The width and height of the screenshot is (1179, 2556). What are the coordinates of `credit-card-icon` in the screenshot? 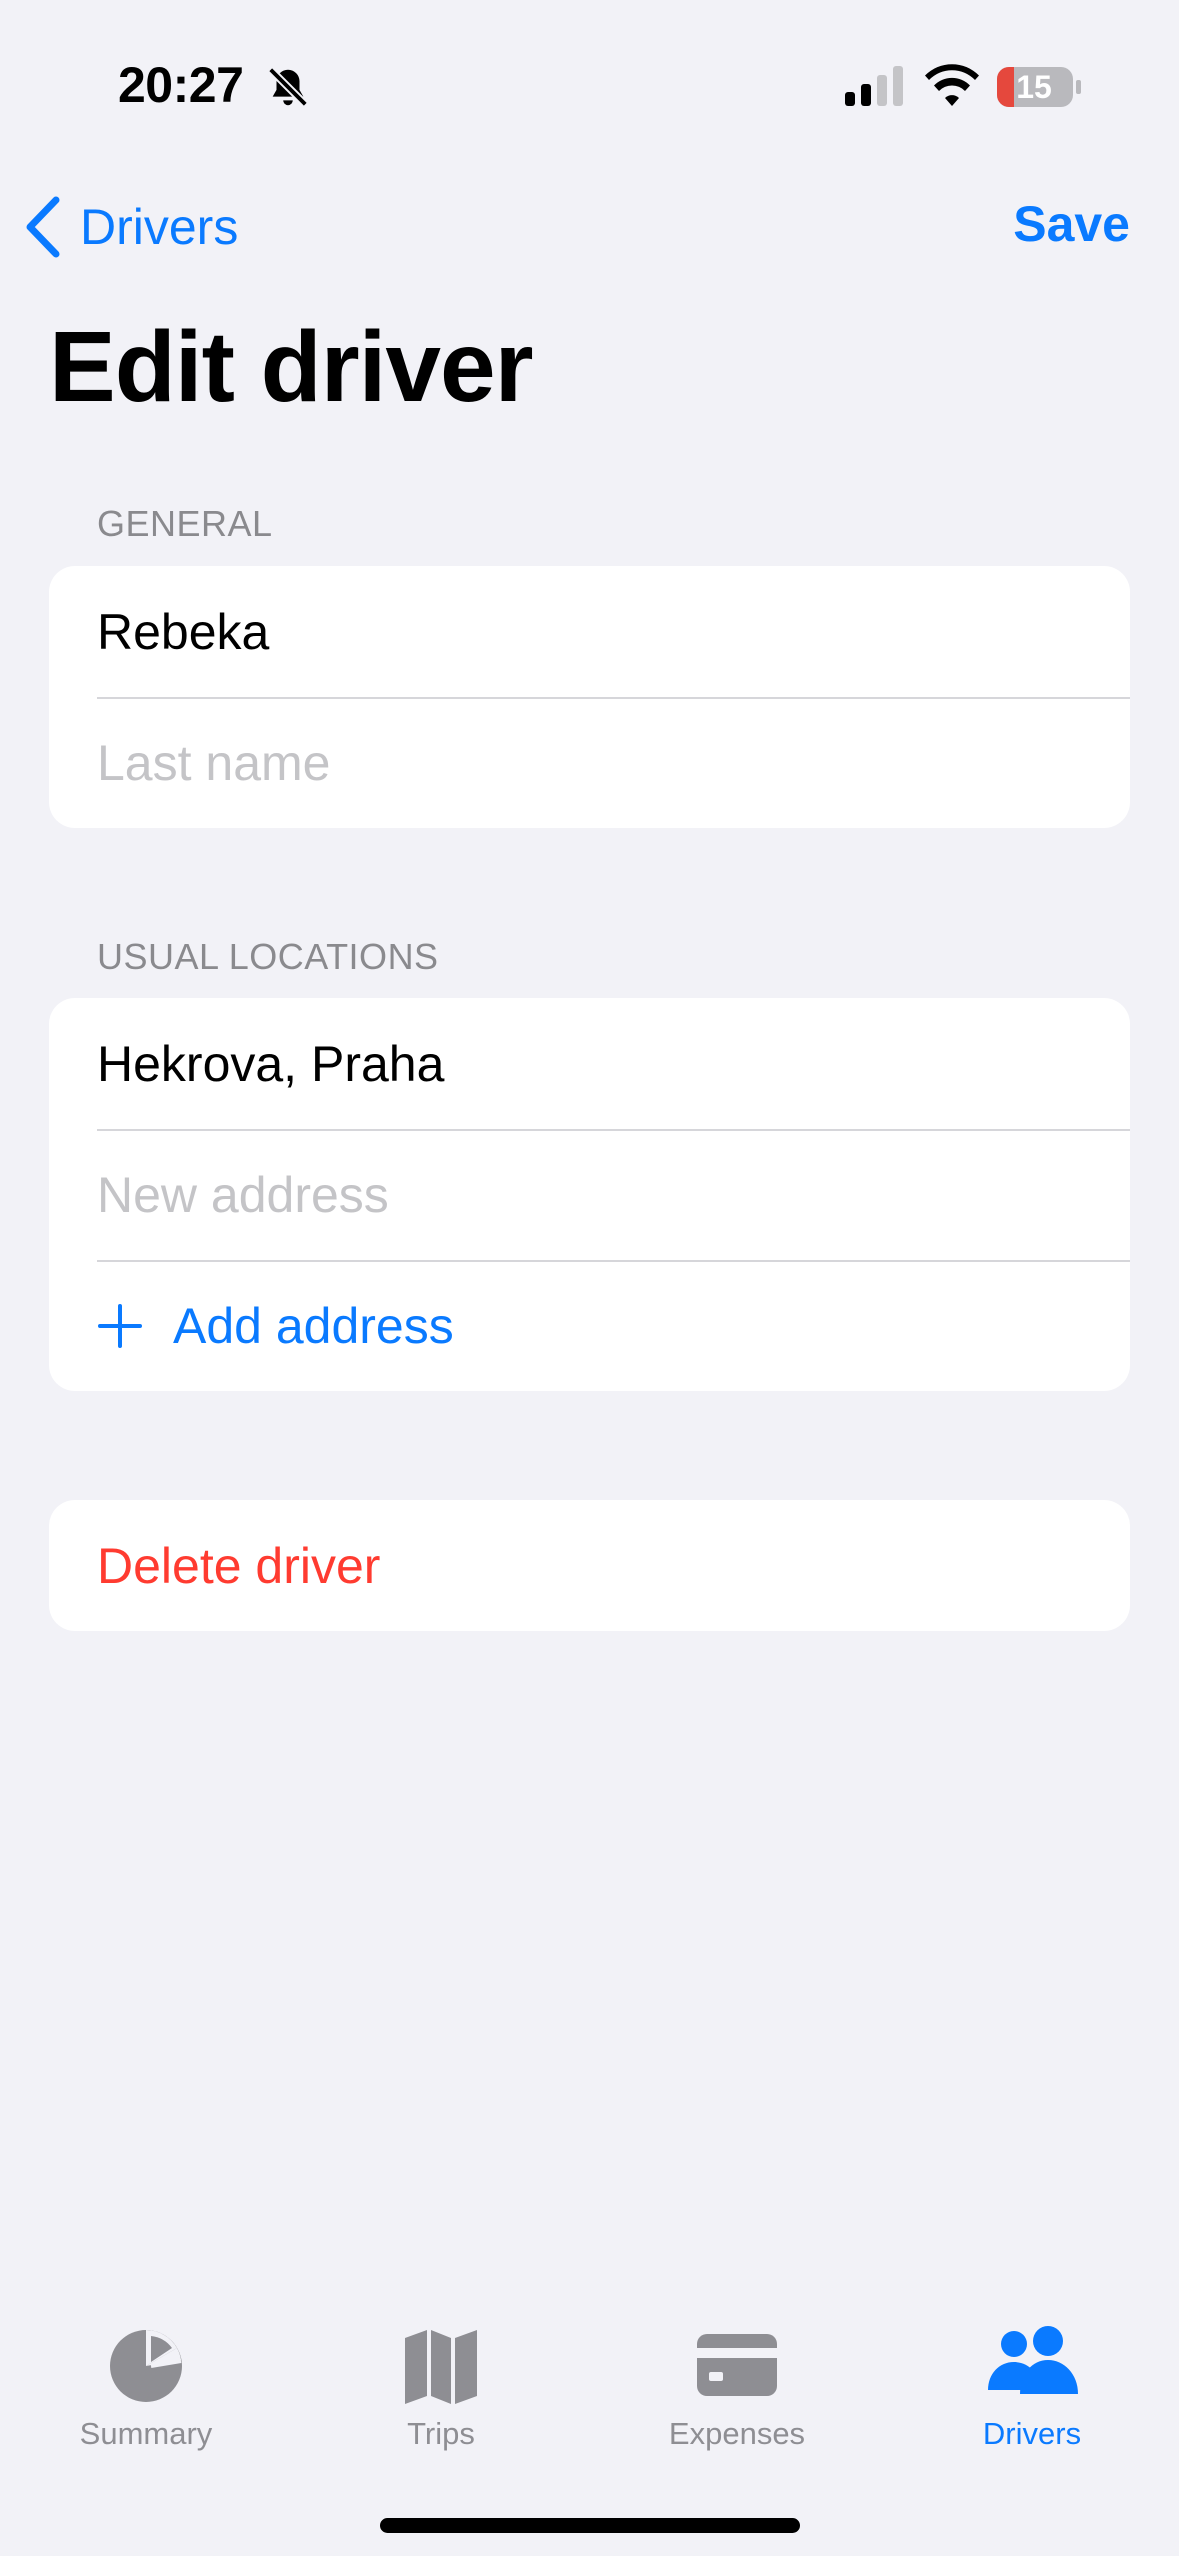 It's located at (737, 2365).